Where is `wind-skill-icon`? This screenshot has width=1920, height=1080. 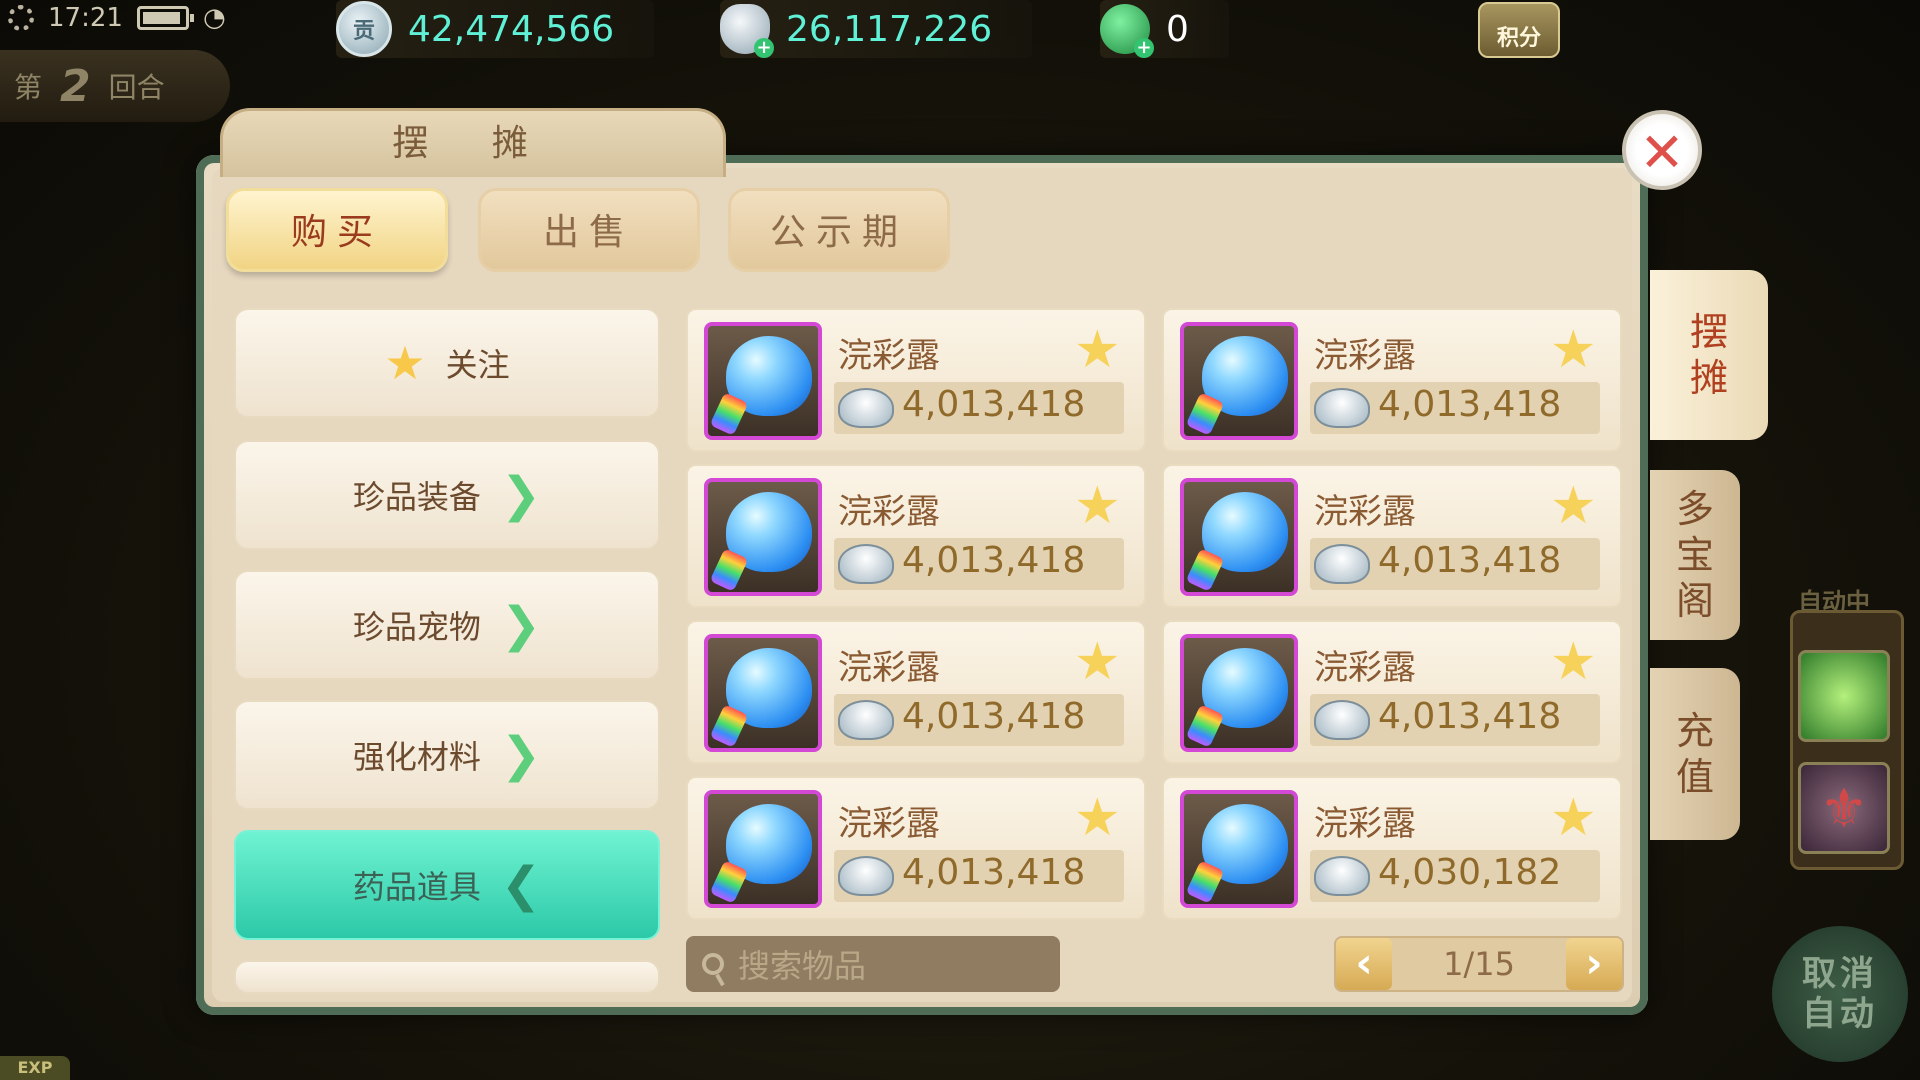 wind-skill-icon is located at coordinates (1844, 696).